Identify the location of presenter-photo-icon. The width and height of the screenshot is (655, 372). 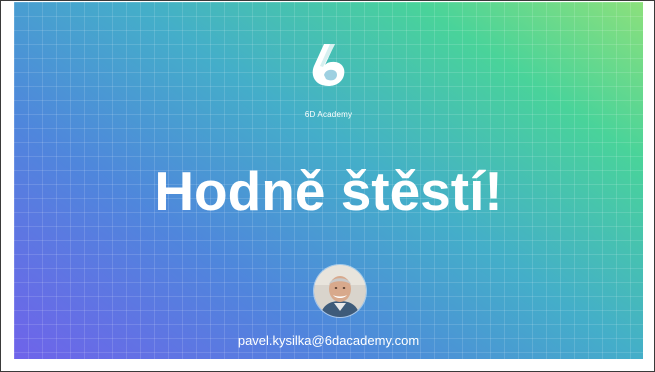
(340, 291).